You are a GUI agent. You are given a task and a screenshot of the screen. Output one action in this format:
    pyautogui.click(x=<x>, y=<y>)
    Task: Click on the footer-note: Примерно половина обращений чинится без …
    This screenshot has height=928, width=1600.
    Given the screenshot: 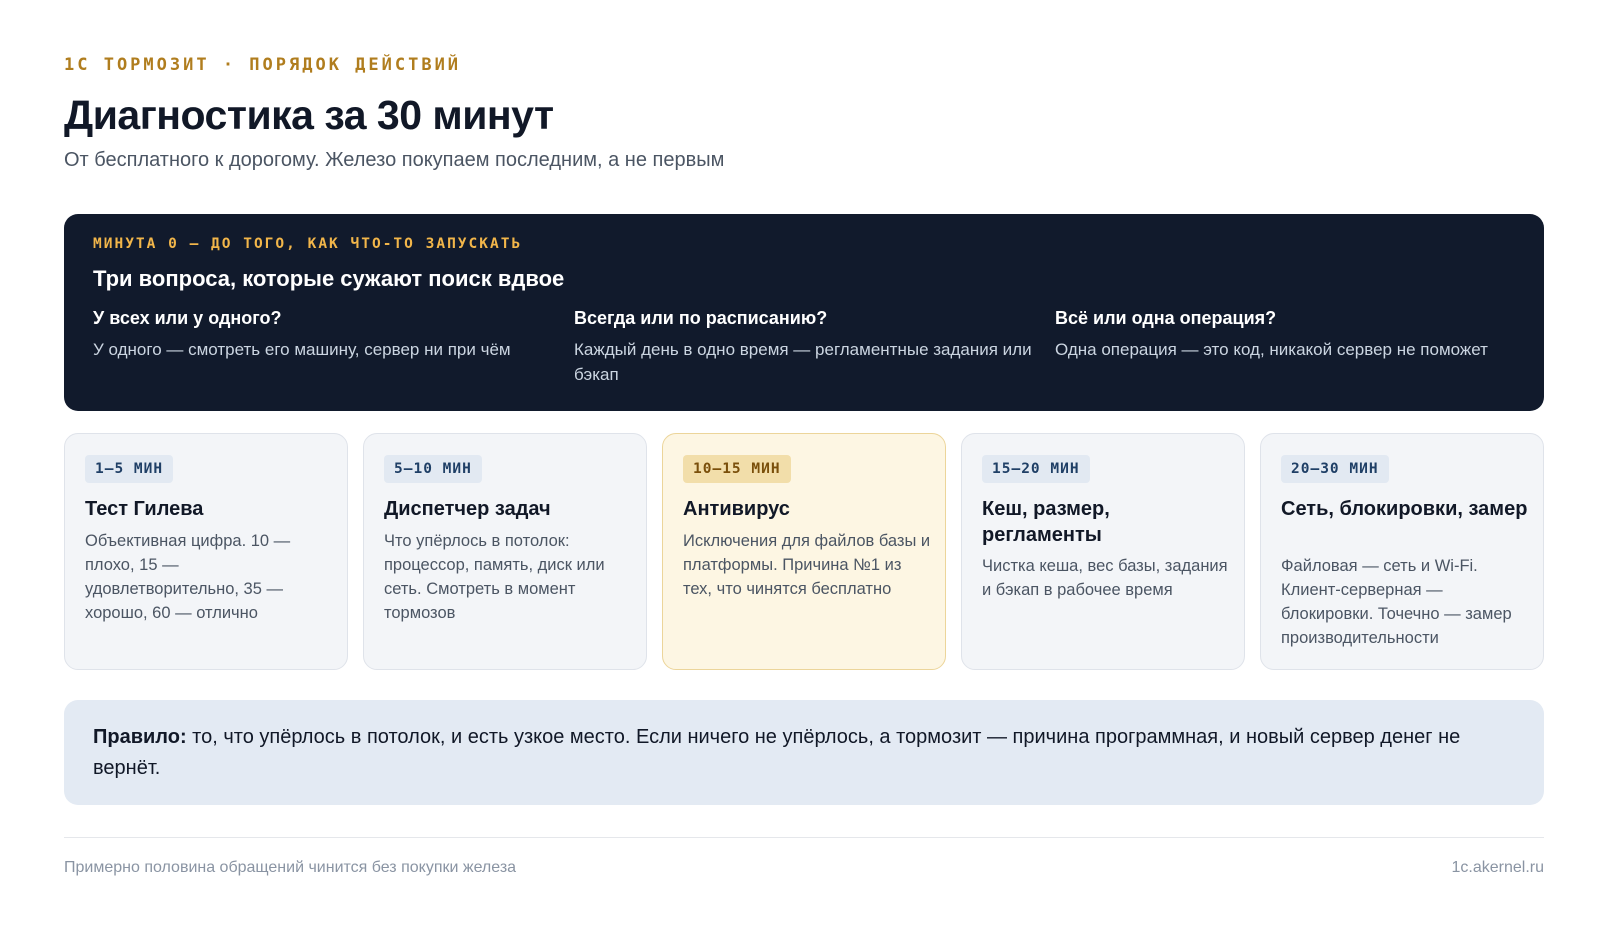 What is the action you would take?
    pyautogui.click(x=290, y=867)
    